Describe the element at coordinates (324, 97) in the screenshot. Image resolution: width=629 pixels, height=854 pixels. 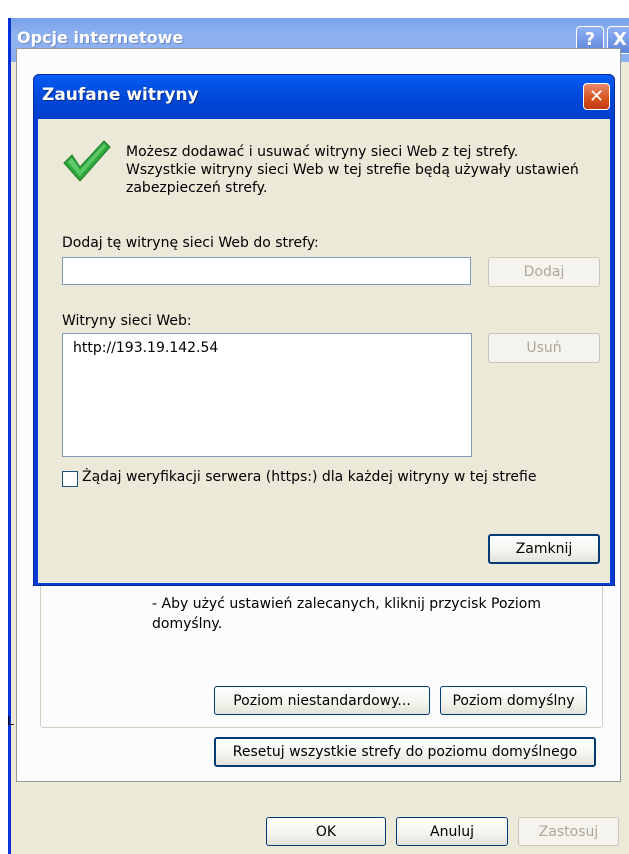
I see `dialog-titlebar: Zaufane witryny ✕` at that location.